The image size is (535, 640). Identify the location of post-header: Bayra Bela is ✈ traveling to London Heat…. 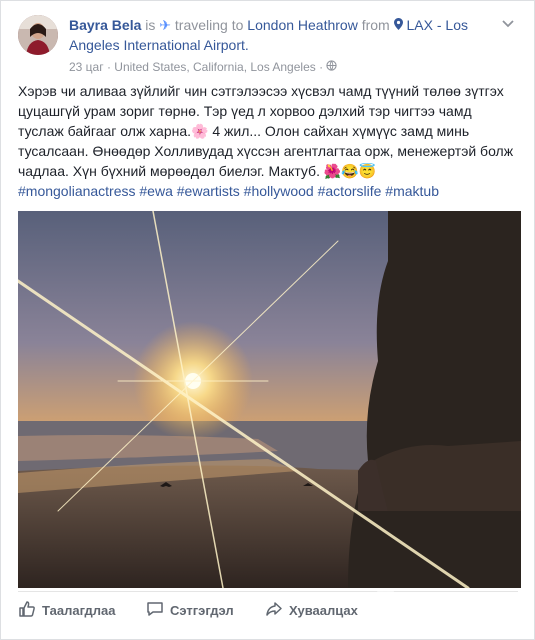
(268, 46).